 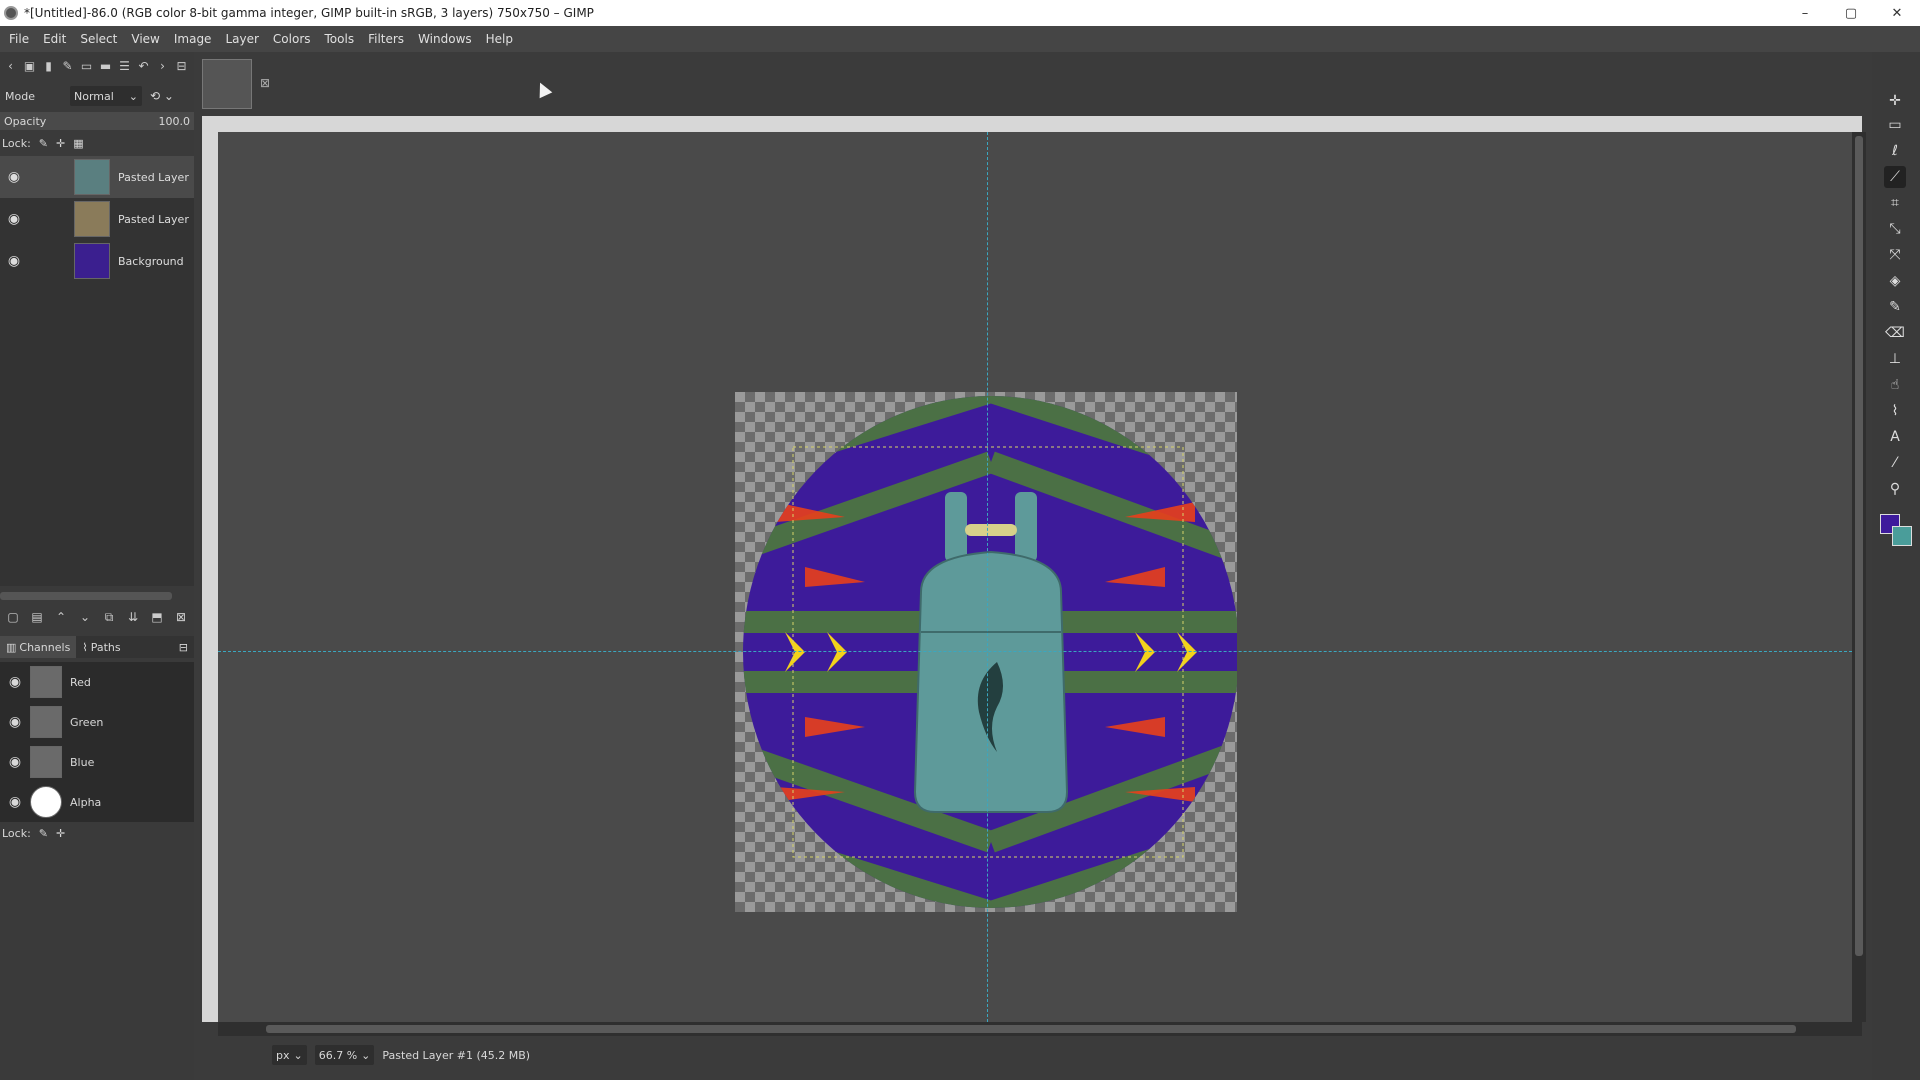 What do you see at coordinates (1040, 651) in the screenshot?
I see `horizontal-guide` at bounding box center [1040, 651].